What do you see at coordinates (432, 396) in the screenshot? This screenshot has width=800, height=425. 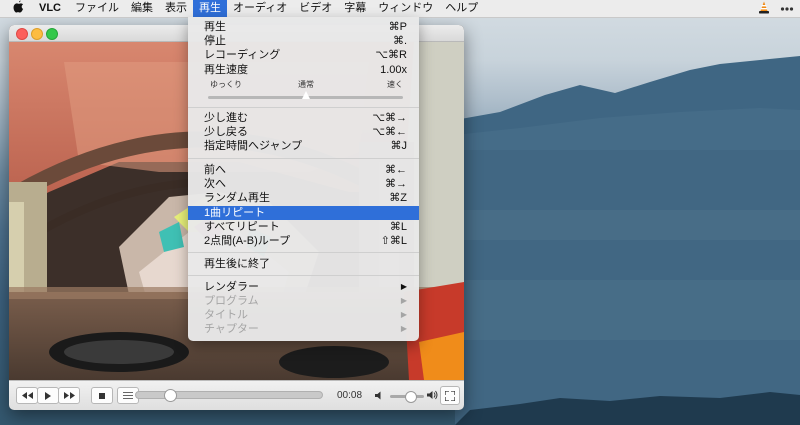 I see `volume-max-icon` at bounding box center [432, 396].